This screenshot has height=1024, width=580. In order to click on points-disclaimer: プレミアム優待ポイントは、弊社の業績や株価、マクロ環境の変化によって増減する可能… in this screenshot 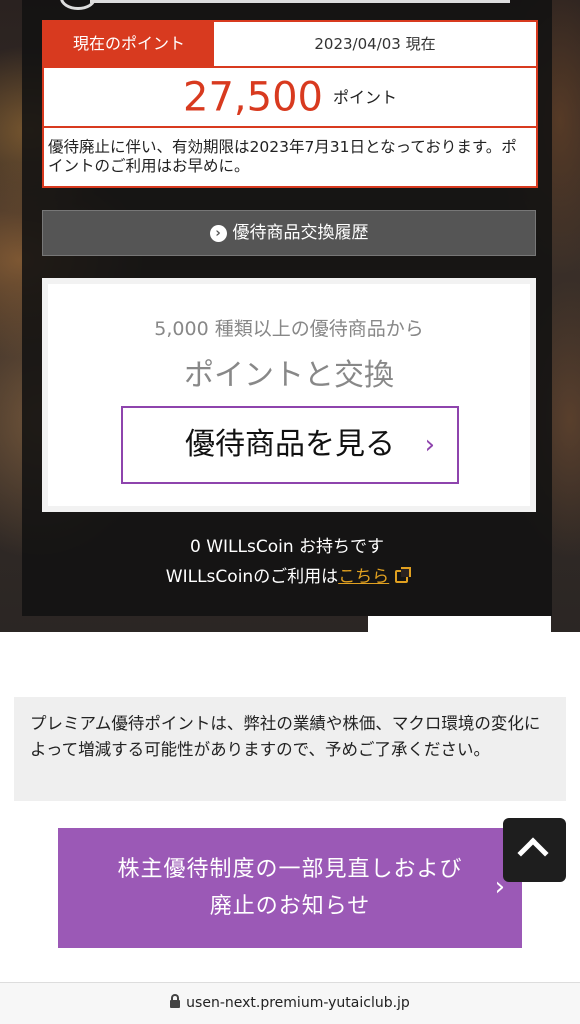, I will do `click(290, 749)`.